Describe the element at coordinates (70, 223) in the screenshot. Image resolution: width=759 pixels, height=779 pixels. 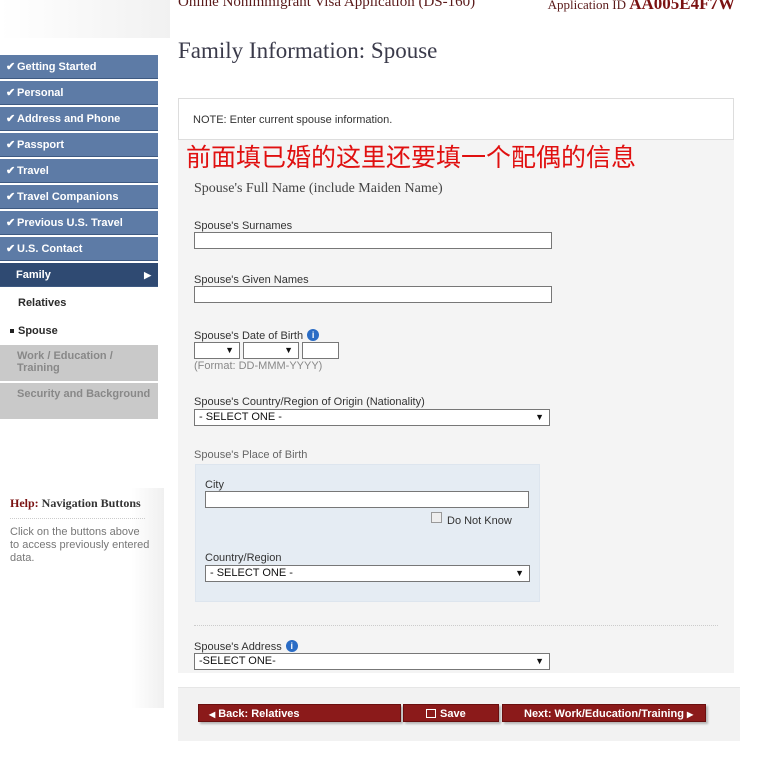
I see `sidebar-item-label: Previous U.S. Travel` at that location.